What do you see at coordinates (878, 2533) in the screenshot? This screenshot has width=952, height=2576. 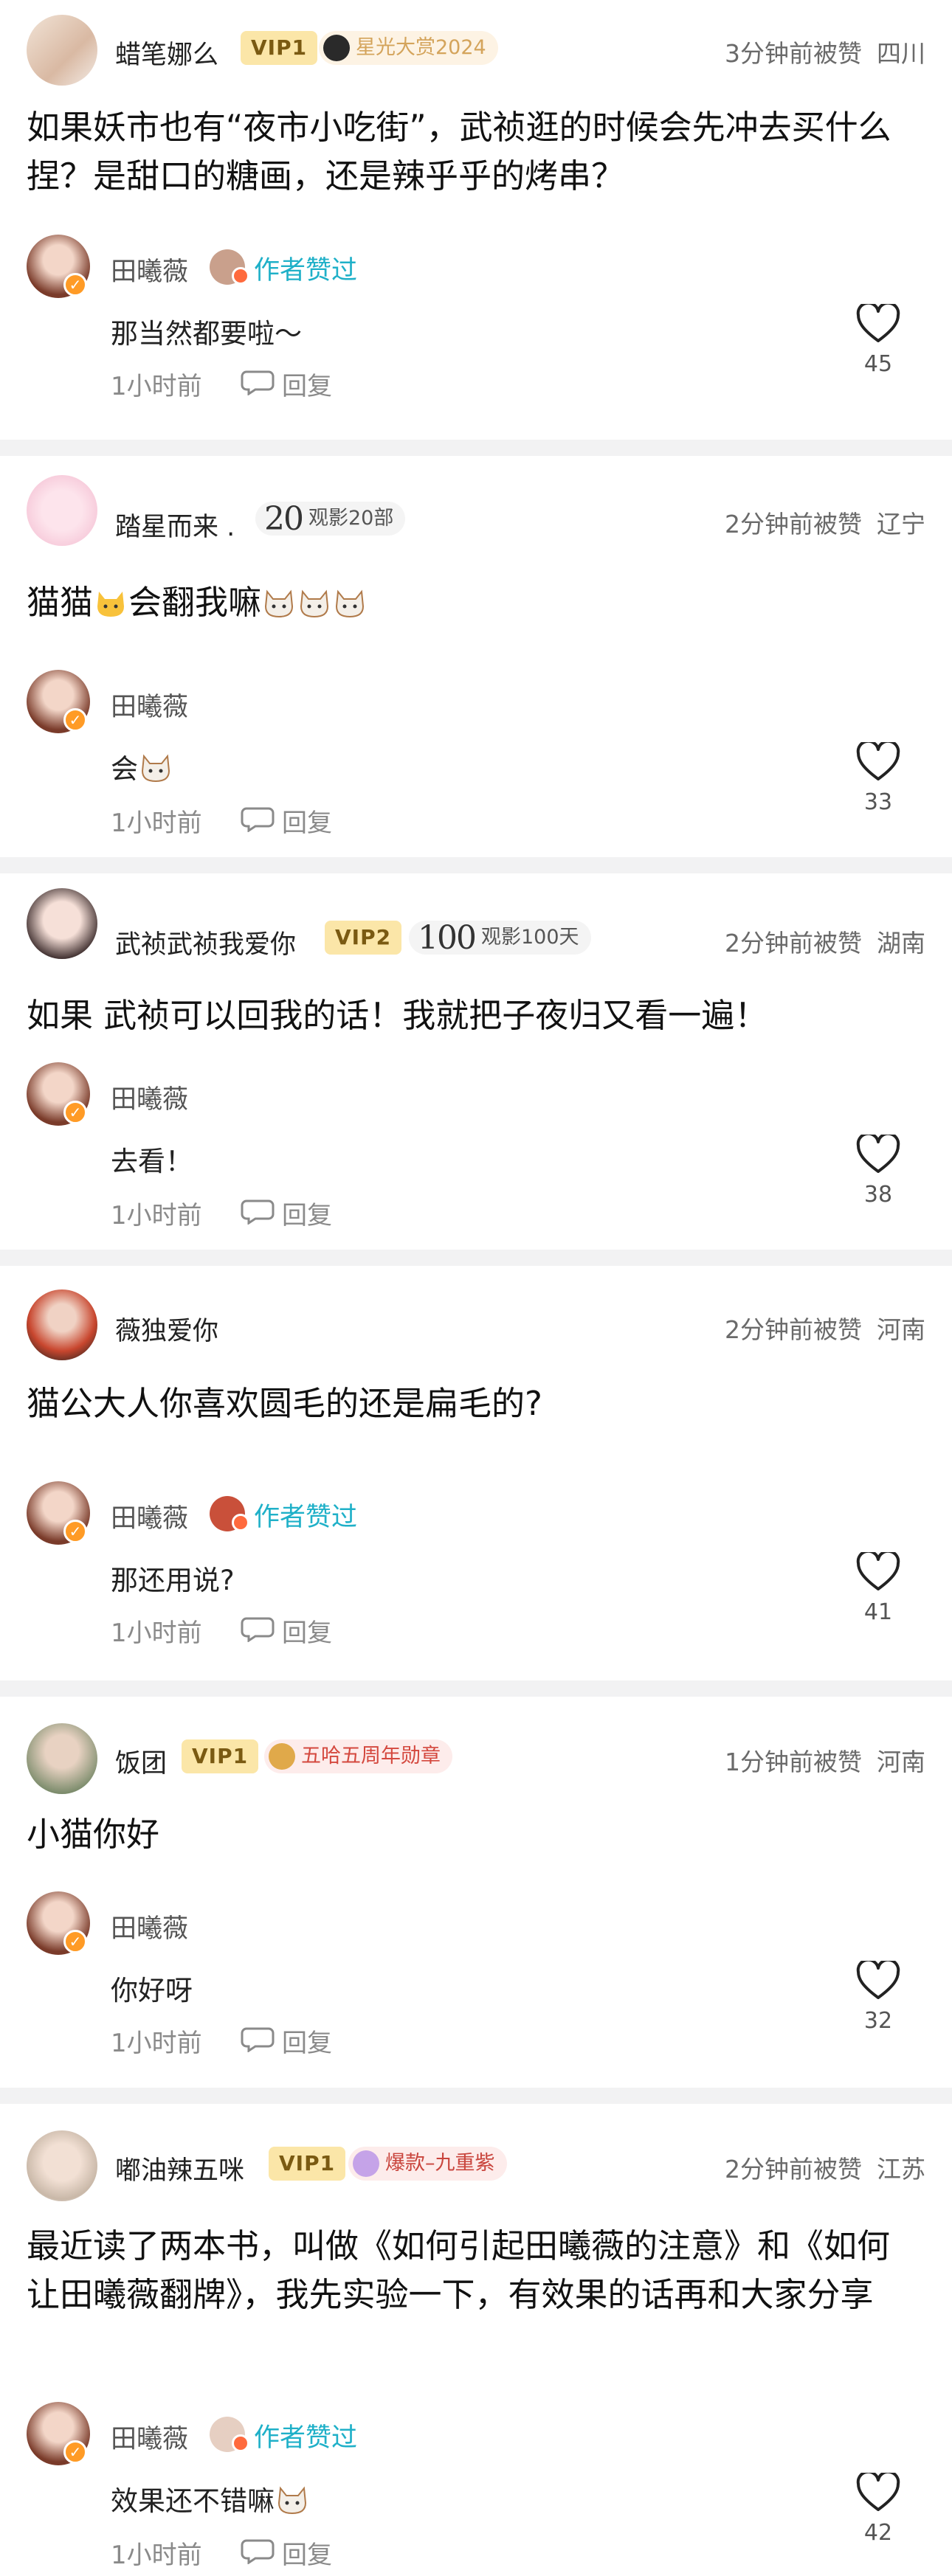 I see `like-count: 42` at bounding box center [878, 2533].